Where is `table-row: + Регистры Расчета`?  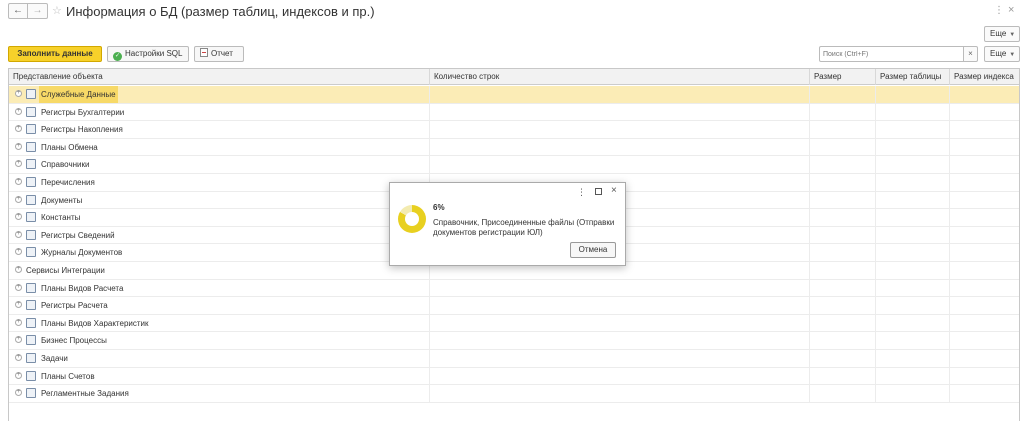 table-row: + Регистры Расчета is located at coordinates (514, 306).